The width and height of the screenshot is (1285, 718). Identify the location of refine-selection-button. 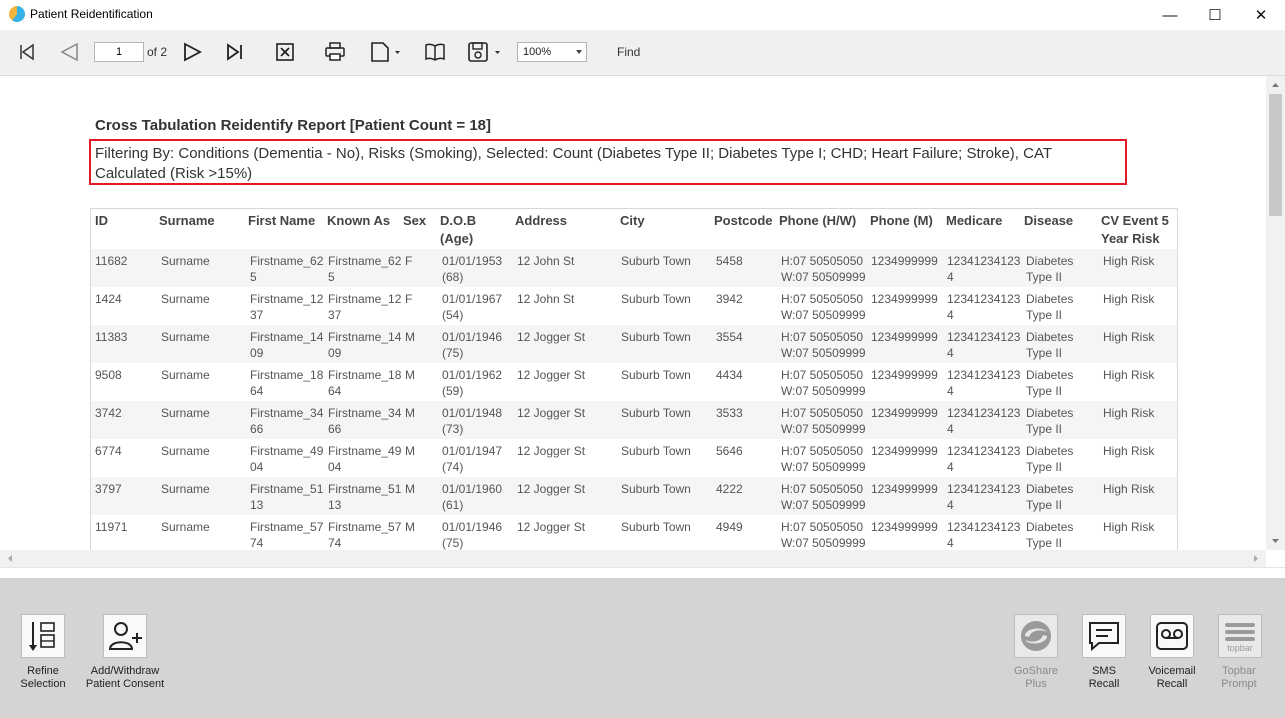
(43, 636).